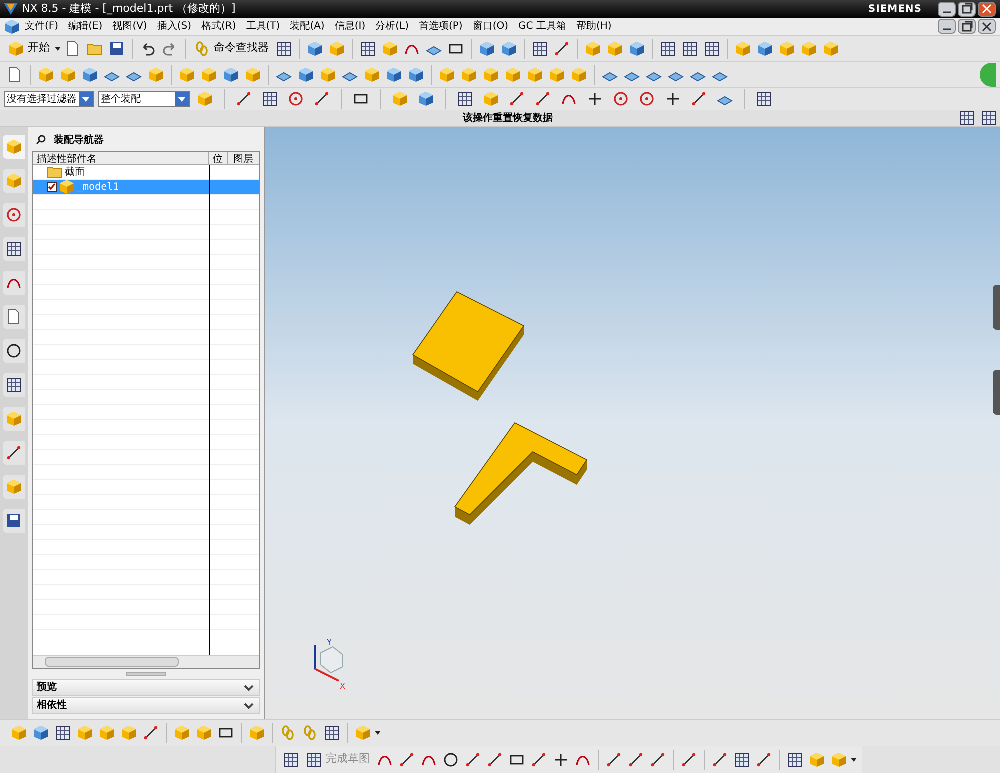 This screenshot has width=1000, height=773. Describe the element at coordinates (243, 158) in the screenshot. I see `column-header: 图层` at that location.